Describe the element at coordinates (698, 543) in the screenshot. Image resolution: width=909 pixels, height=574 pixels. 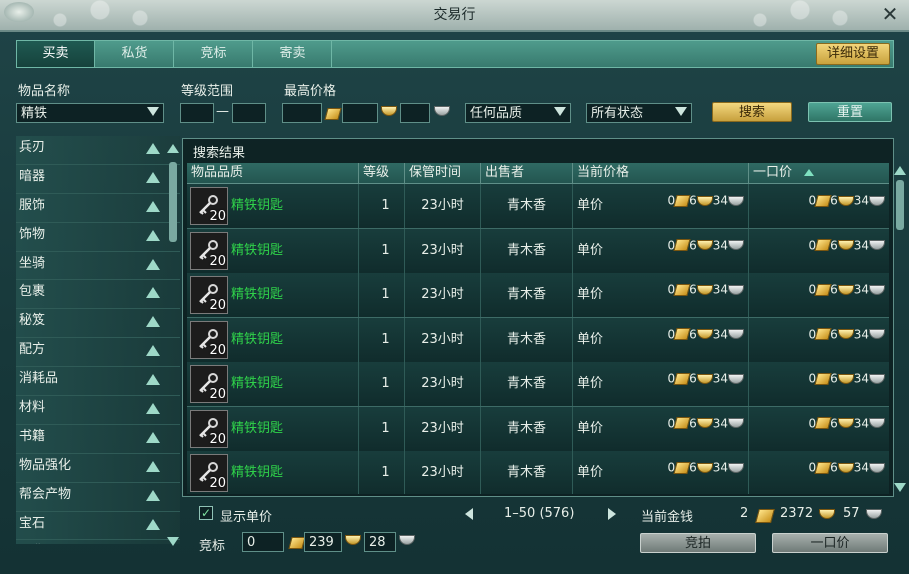
I see `bid-button: 竞拍` at that location.